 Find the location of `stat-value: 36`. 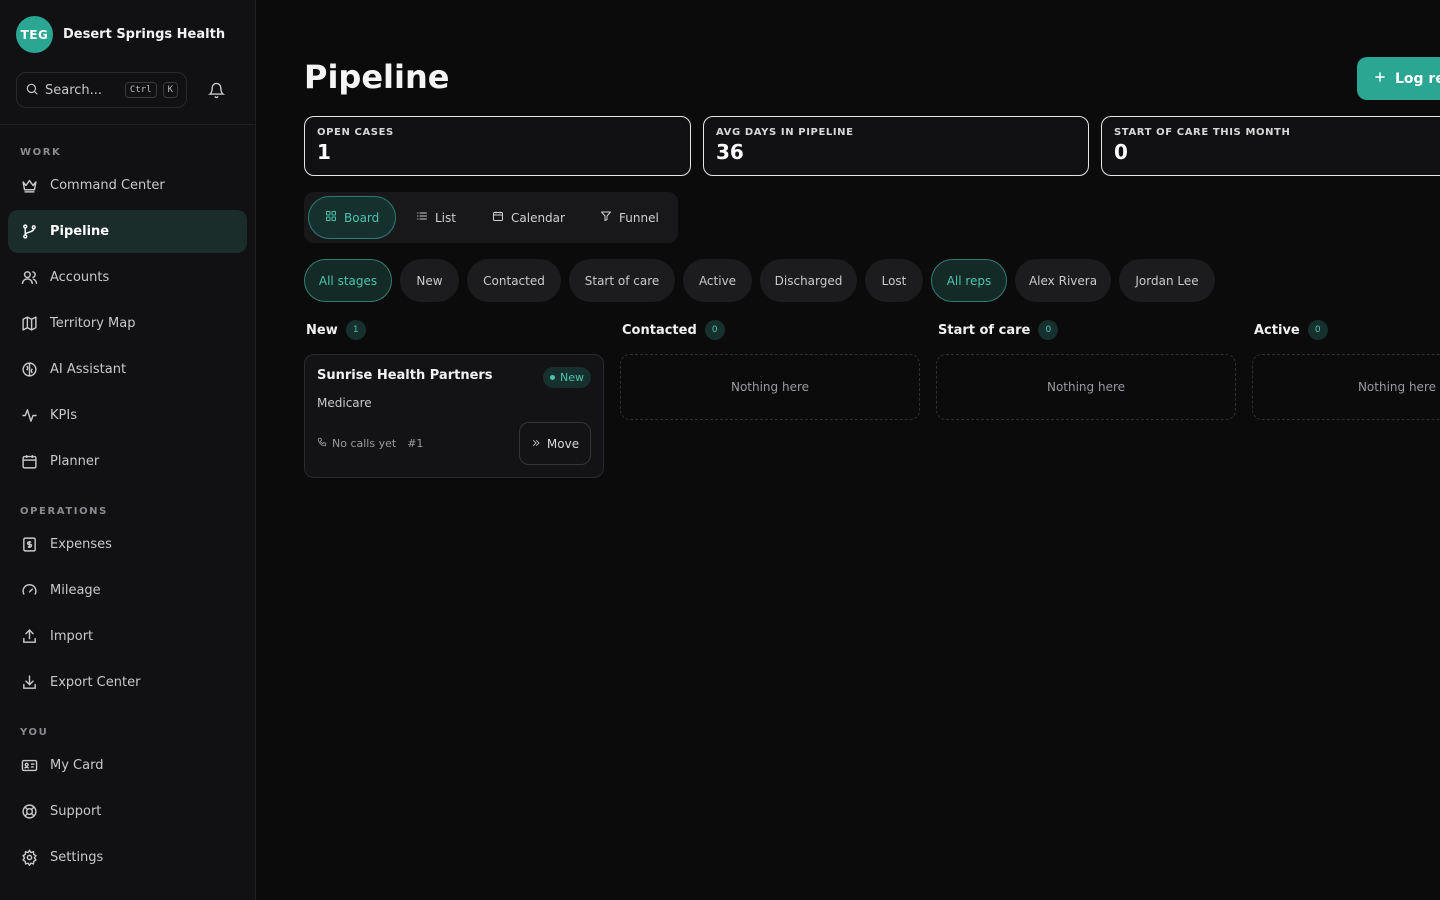

stat-value: 36 is located at coordinates (730, 152).